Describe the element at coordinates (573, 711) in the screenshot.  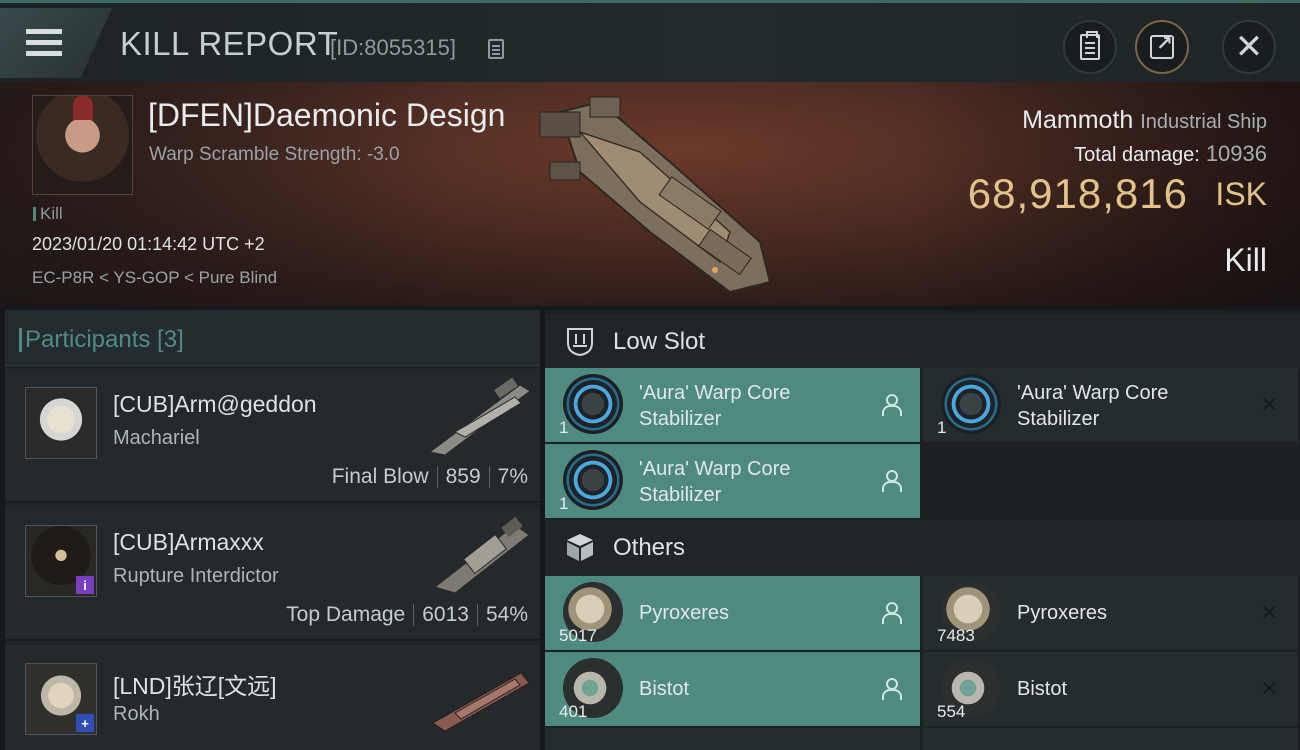
I see `item-quantity: 401` at that location.